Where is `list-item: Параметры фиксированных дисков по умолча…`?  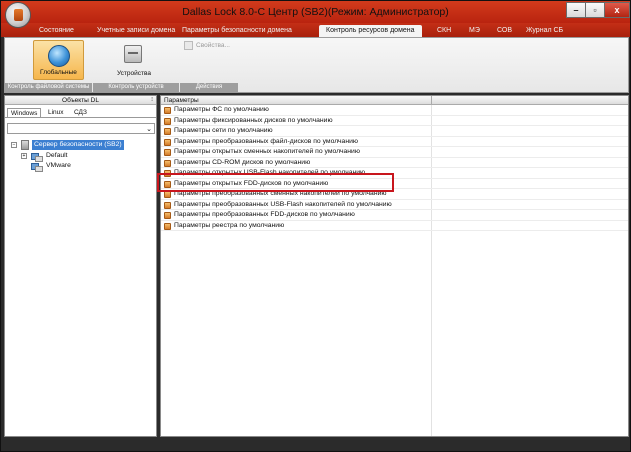 list-item: Параметры фиксированных дисков по умолча… is located at coordinates (394, 121).